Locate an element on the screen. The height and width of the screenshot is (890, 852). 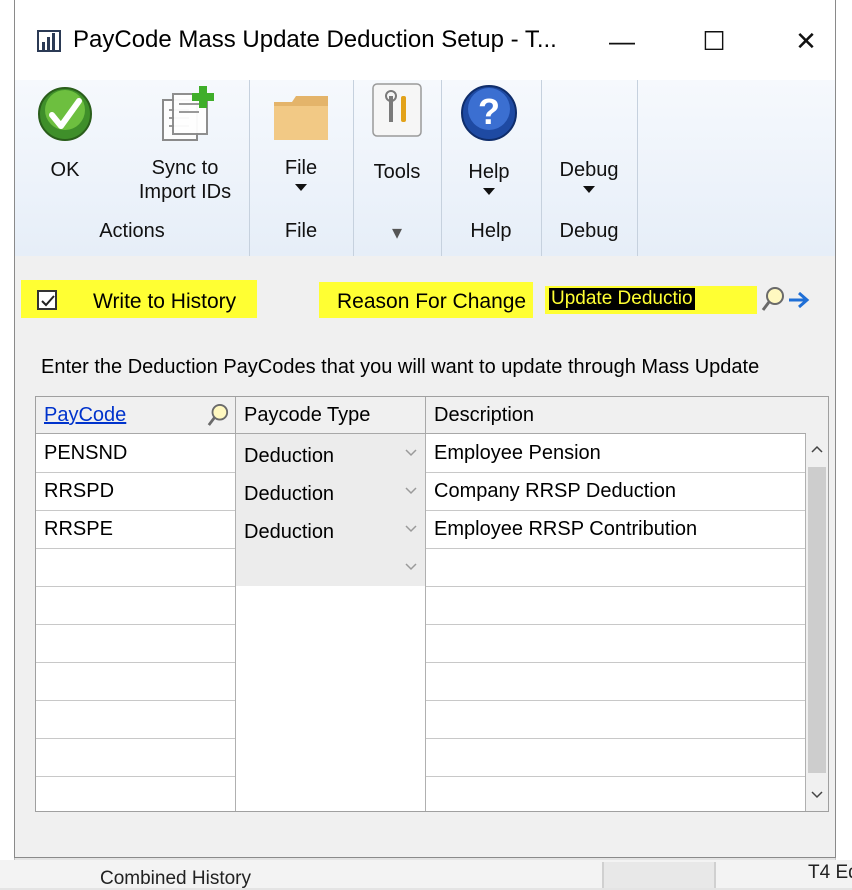
sync-to-import-ids-button: Sync to Import IDs is located at coordinates (185, 145).